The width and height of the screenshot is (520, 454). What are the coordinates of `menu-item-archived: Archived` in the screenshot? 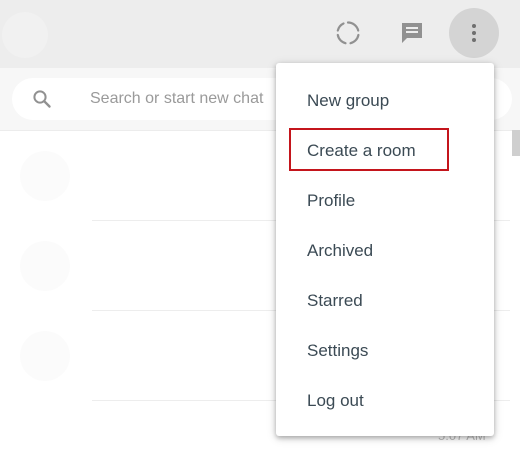 It's located at (385, 251).